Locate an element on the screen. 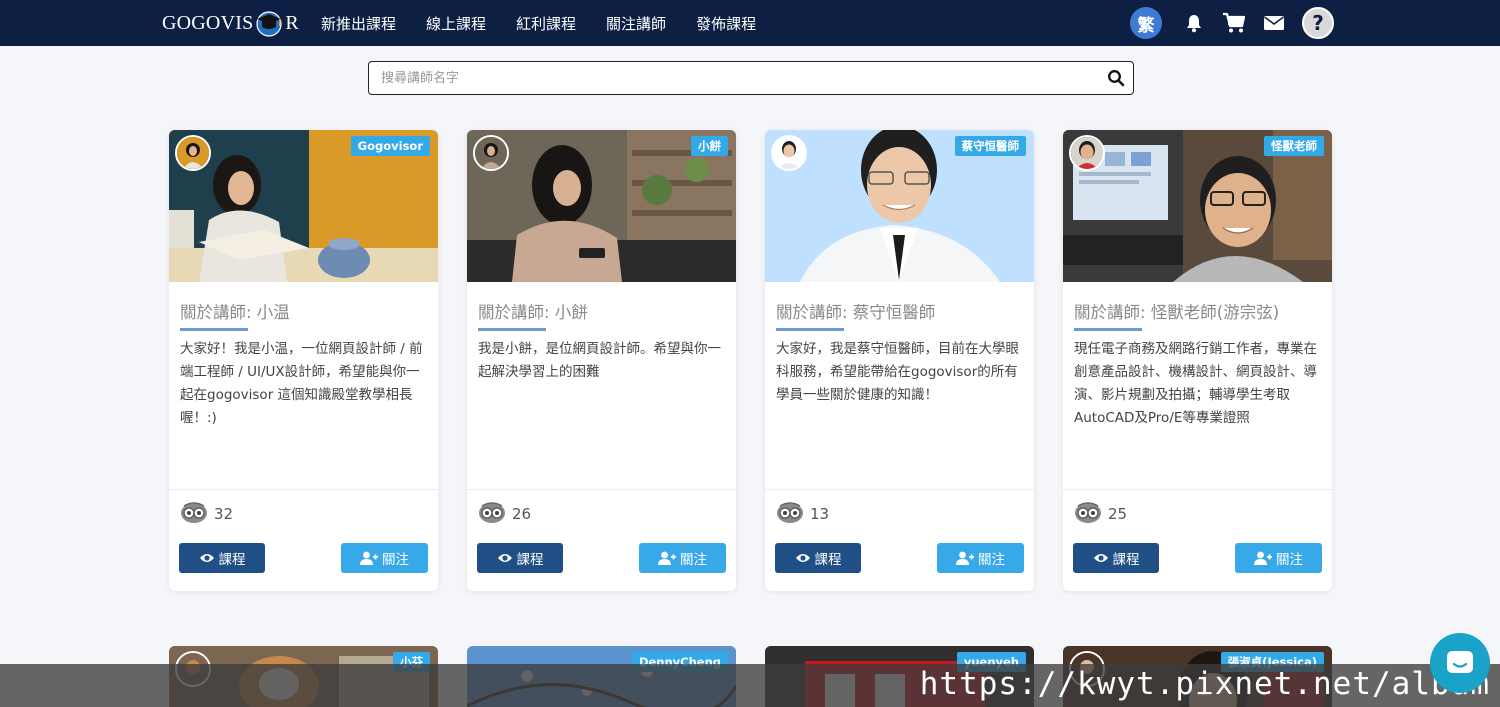 This screenshot has width=1500, height=707. follower-count: 26 is located at coordinates (522, 514).